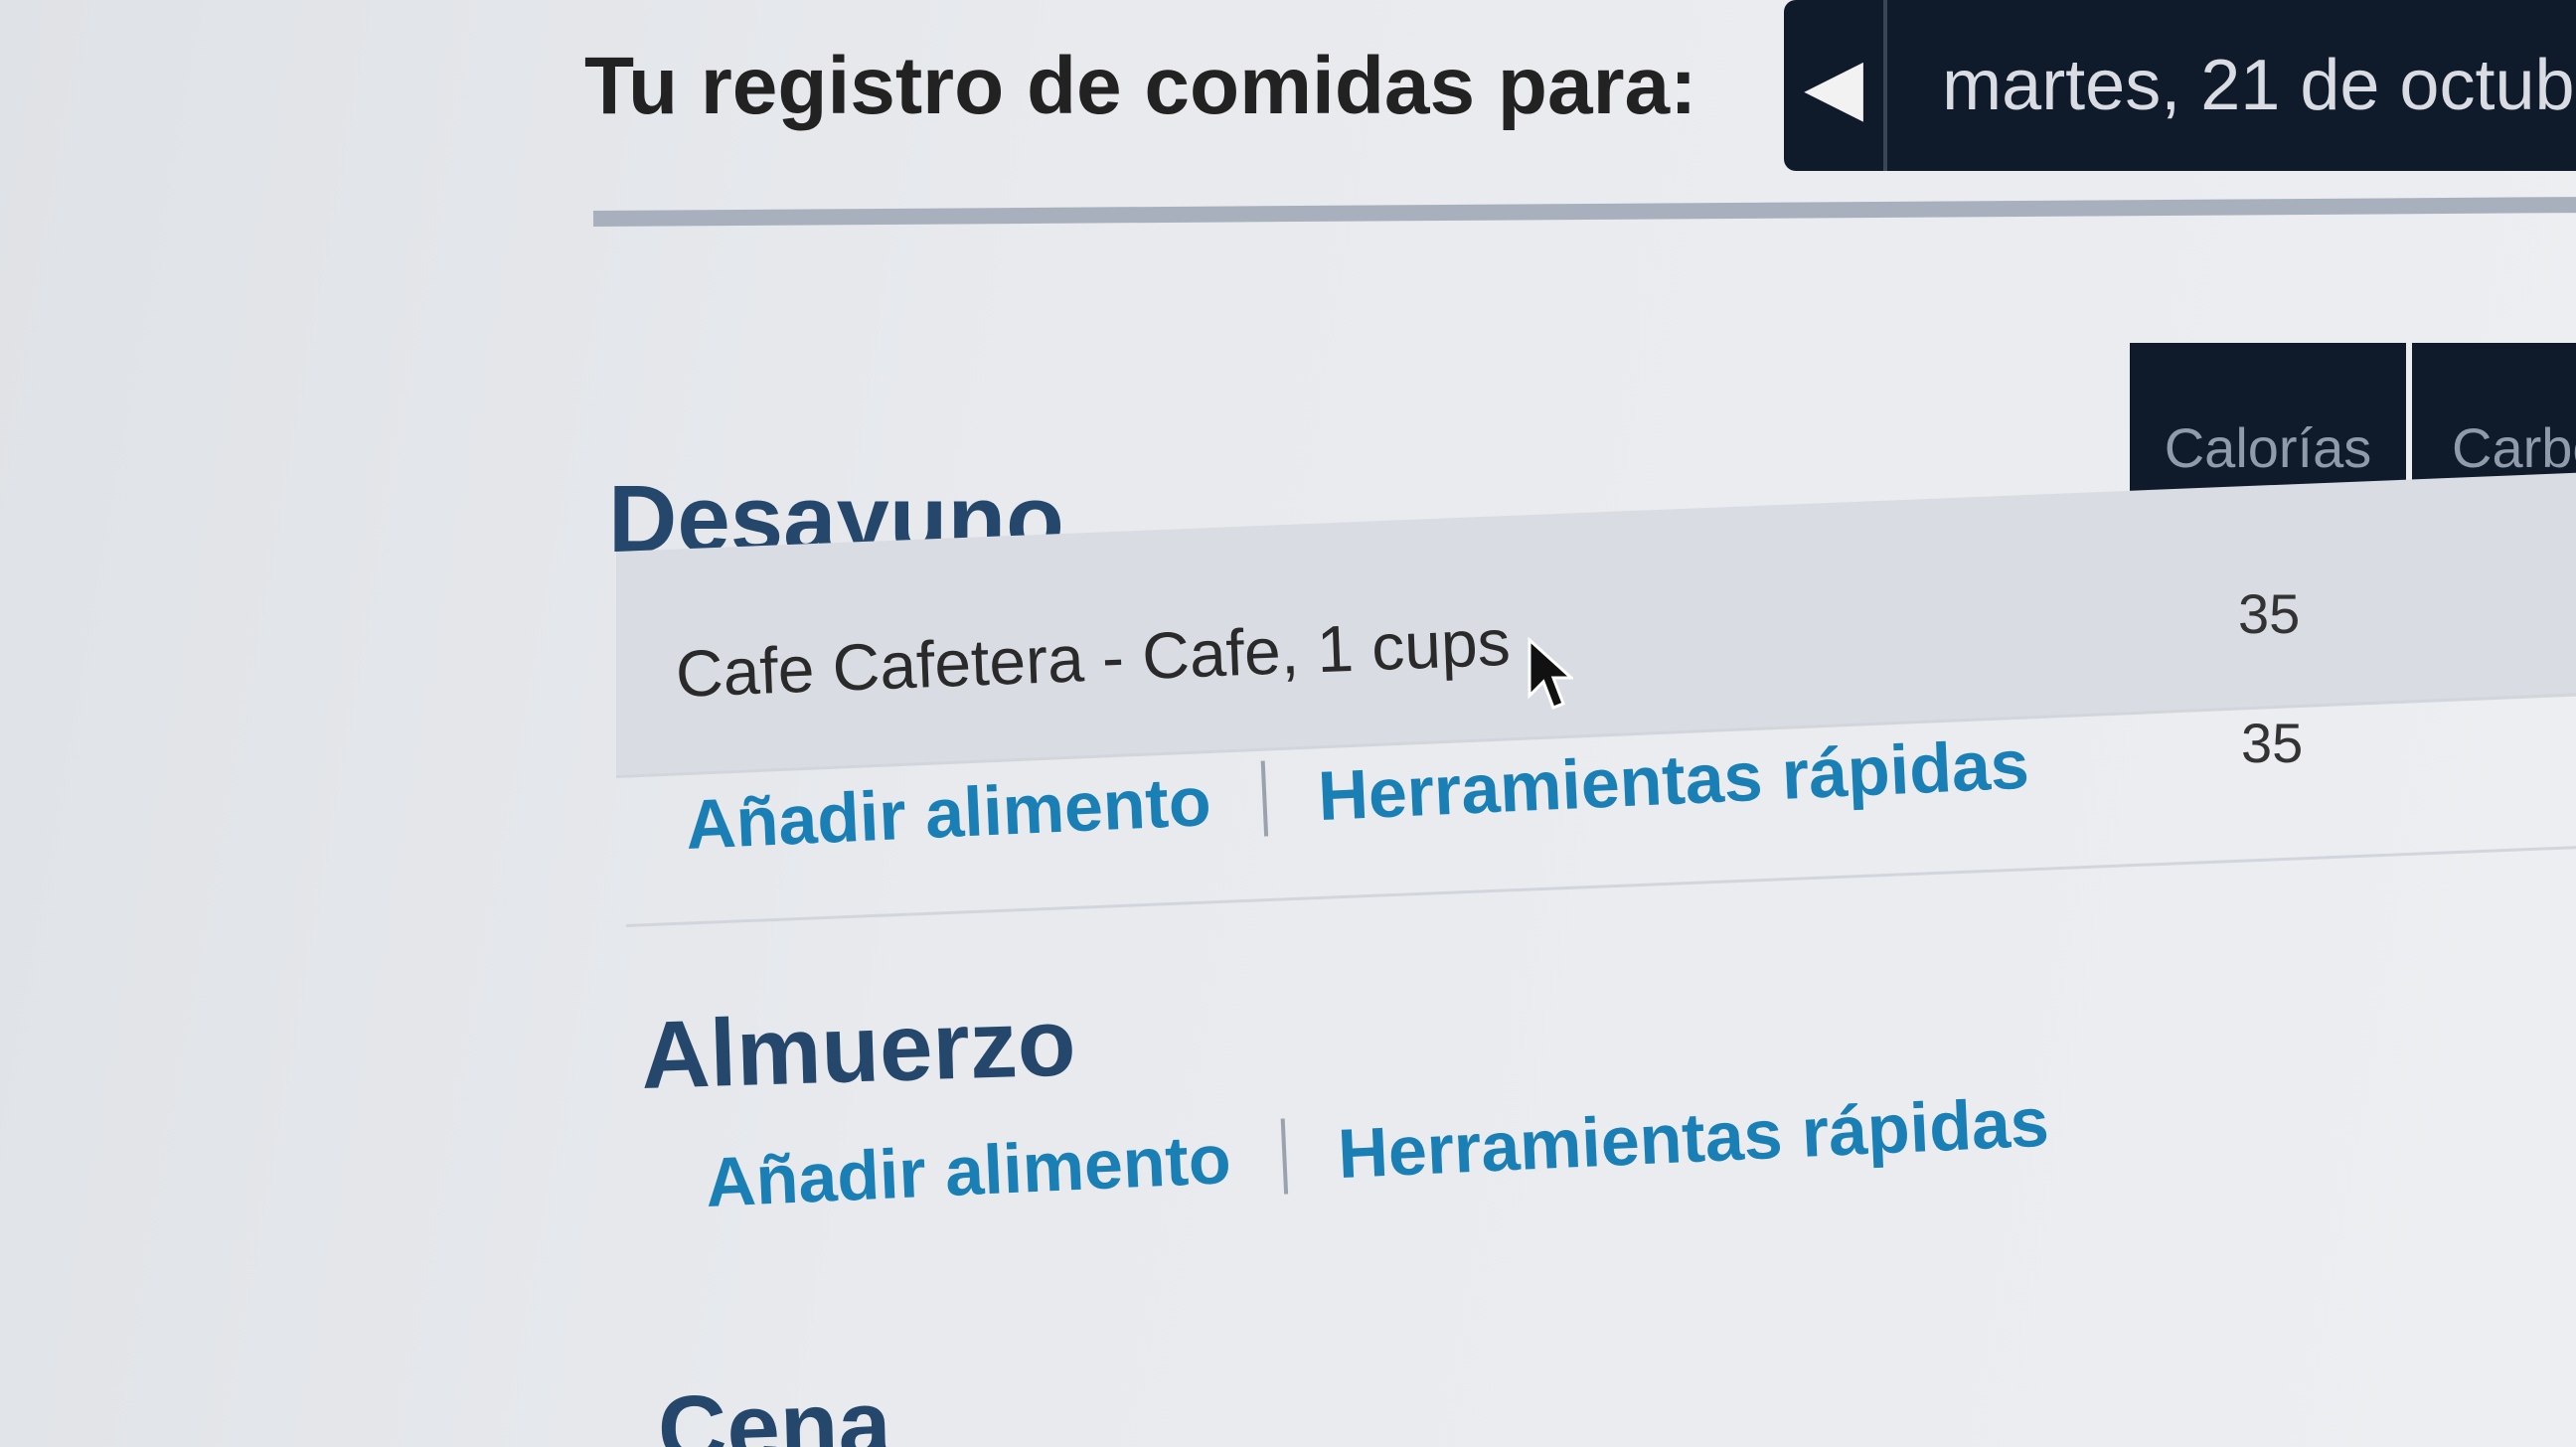 The height and width of the screenshot is (1447, 2576). Describe the element at coordinates (1140, 86) in the screenshot. I see `page-title: Tu registro de comidas para:` at that location.